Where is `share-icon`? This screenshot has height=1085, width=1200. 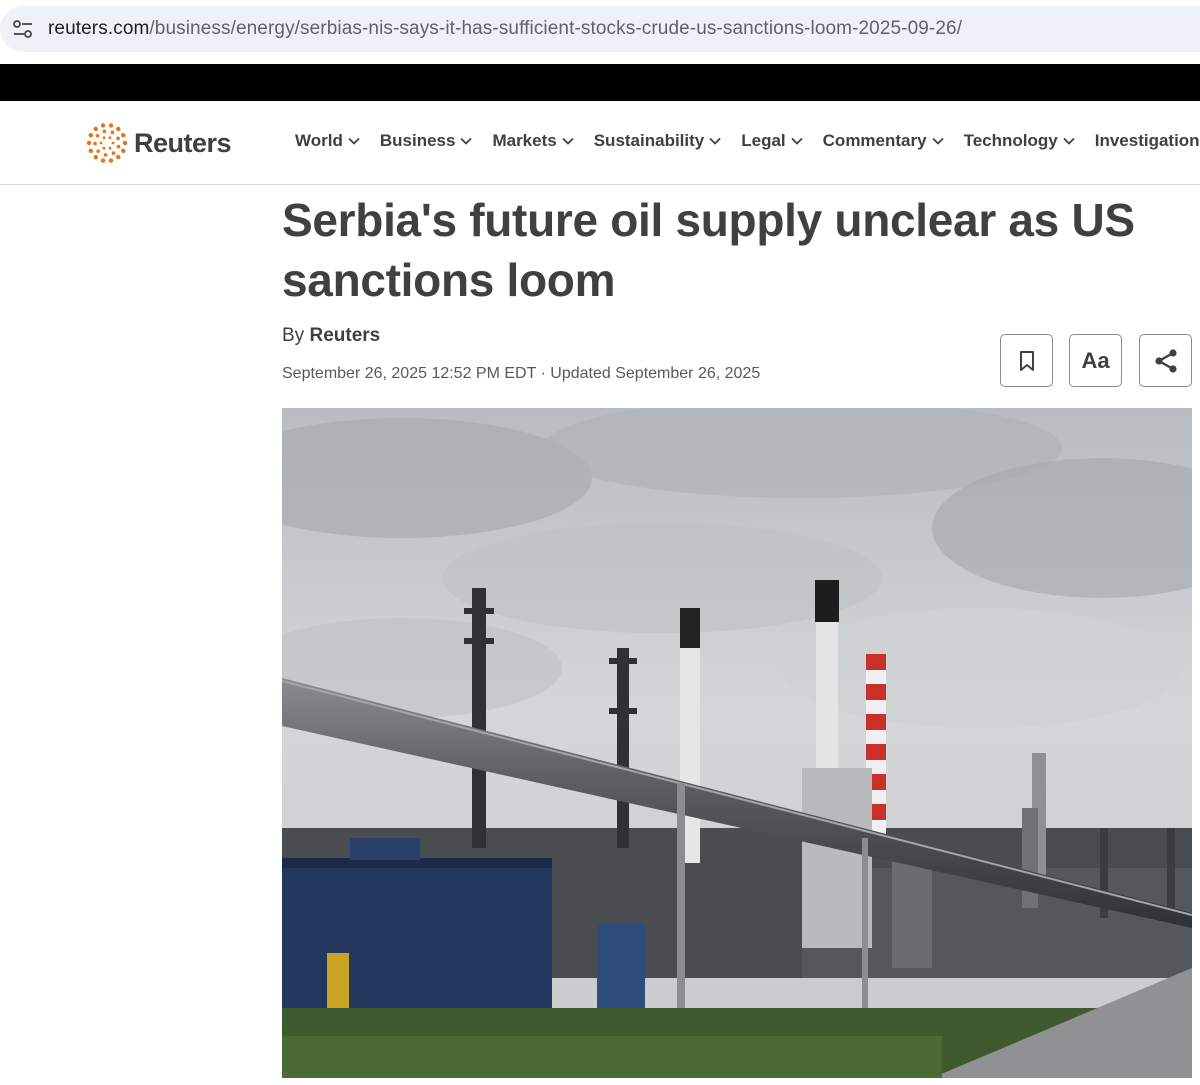
share-icon is located at coordinates (1165, 360).